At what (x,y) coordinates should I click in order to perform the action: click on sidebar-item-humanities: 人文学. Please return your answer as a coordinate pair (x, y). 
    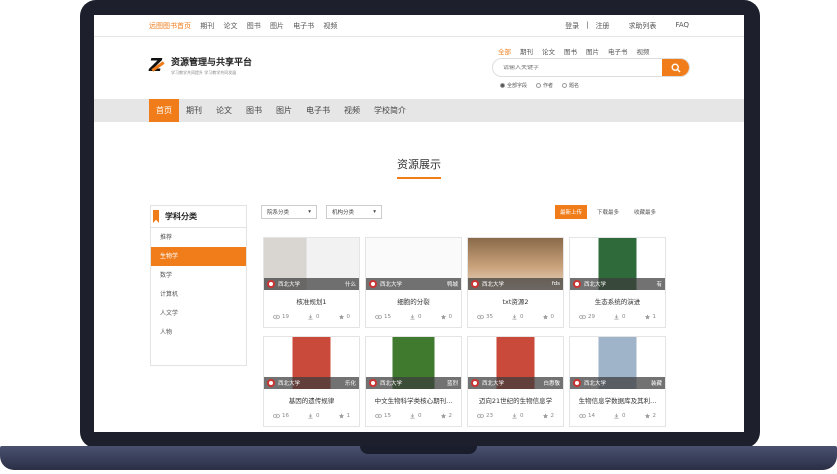
    Looking at the image, I should click on (198, 313).